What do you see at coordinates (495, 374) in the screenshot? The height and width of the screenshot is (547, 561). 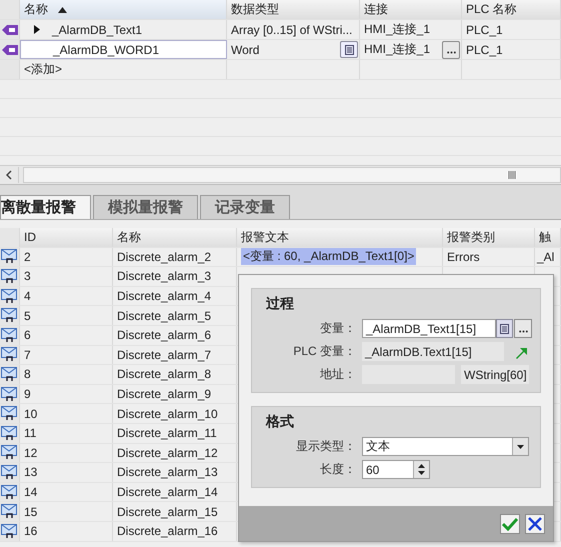 I see `readonly-field: WString[60]` at bounding box center [495, 374].